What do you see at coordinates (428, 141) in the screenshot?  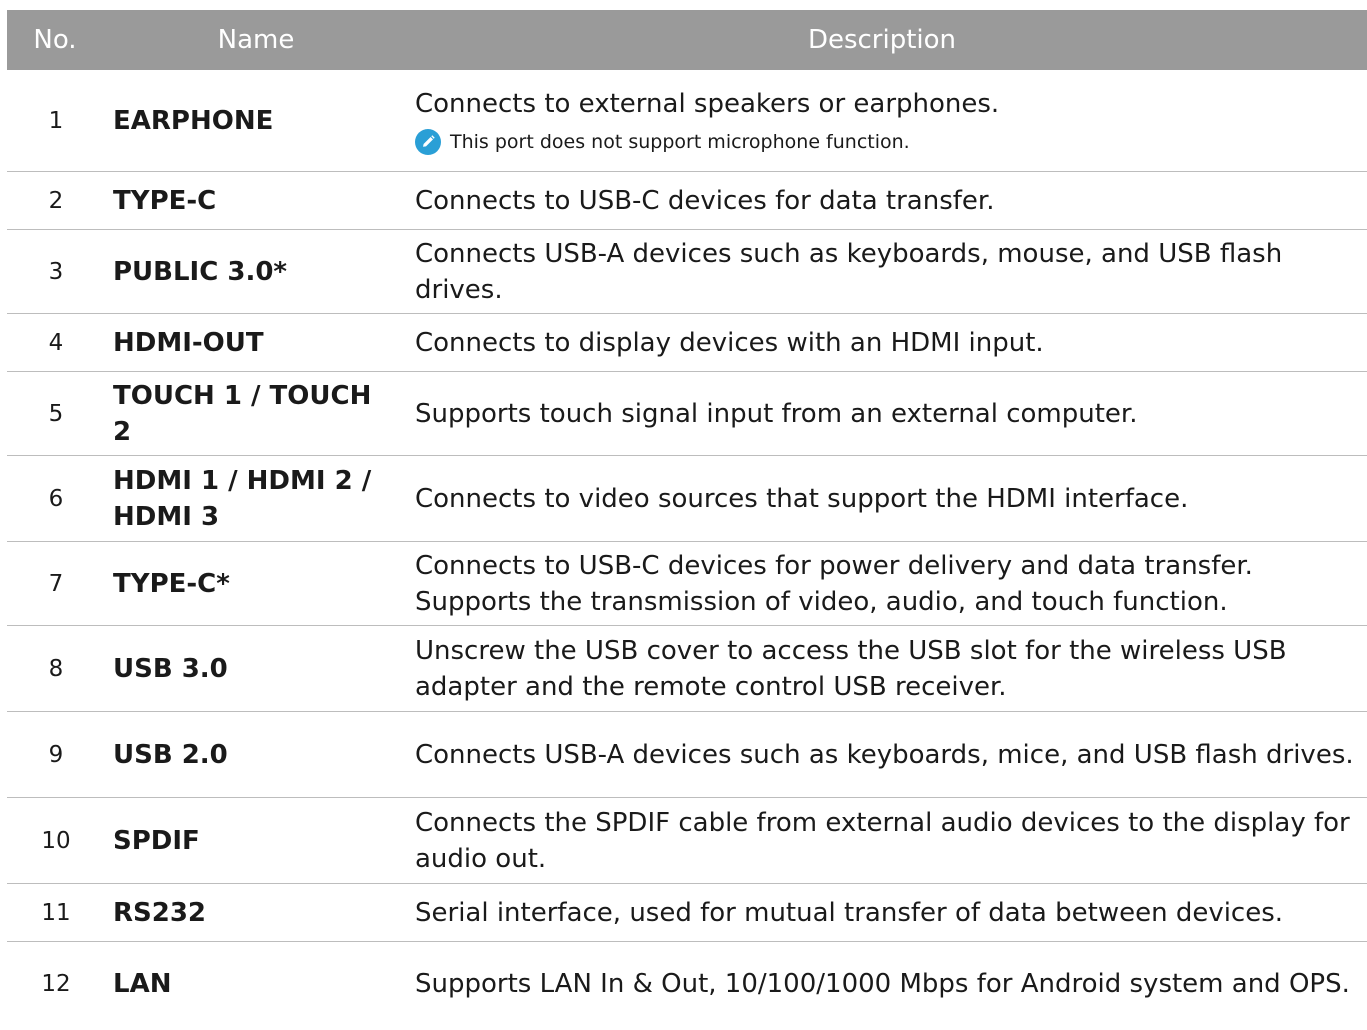 I see `pencil-icon` at bounding box center [428, 141].